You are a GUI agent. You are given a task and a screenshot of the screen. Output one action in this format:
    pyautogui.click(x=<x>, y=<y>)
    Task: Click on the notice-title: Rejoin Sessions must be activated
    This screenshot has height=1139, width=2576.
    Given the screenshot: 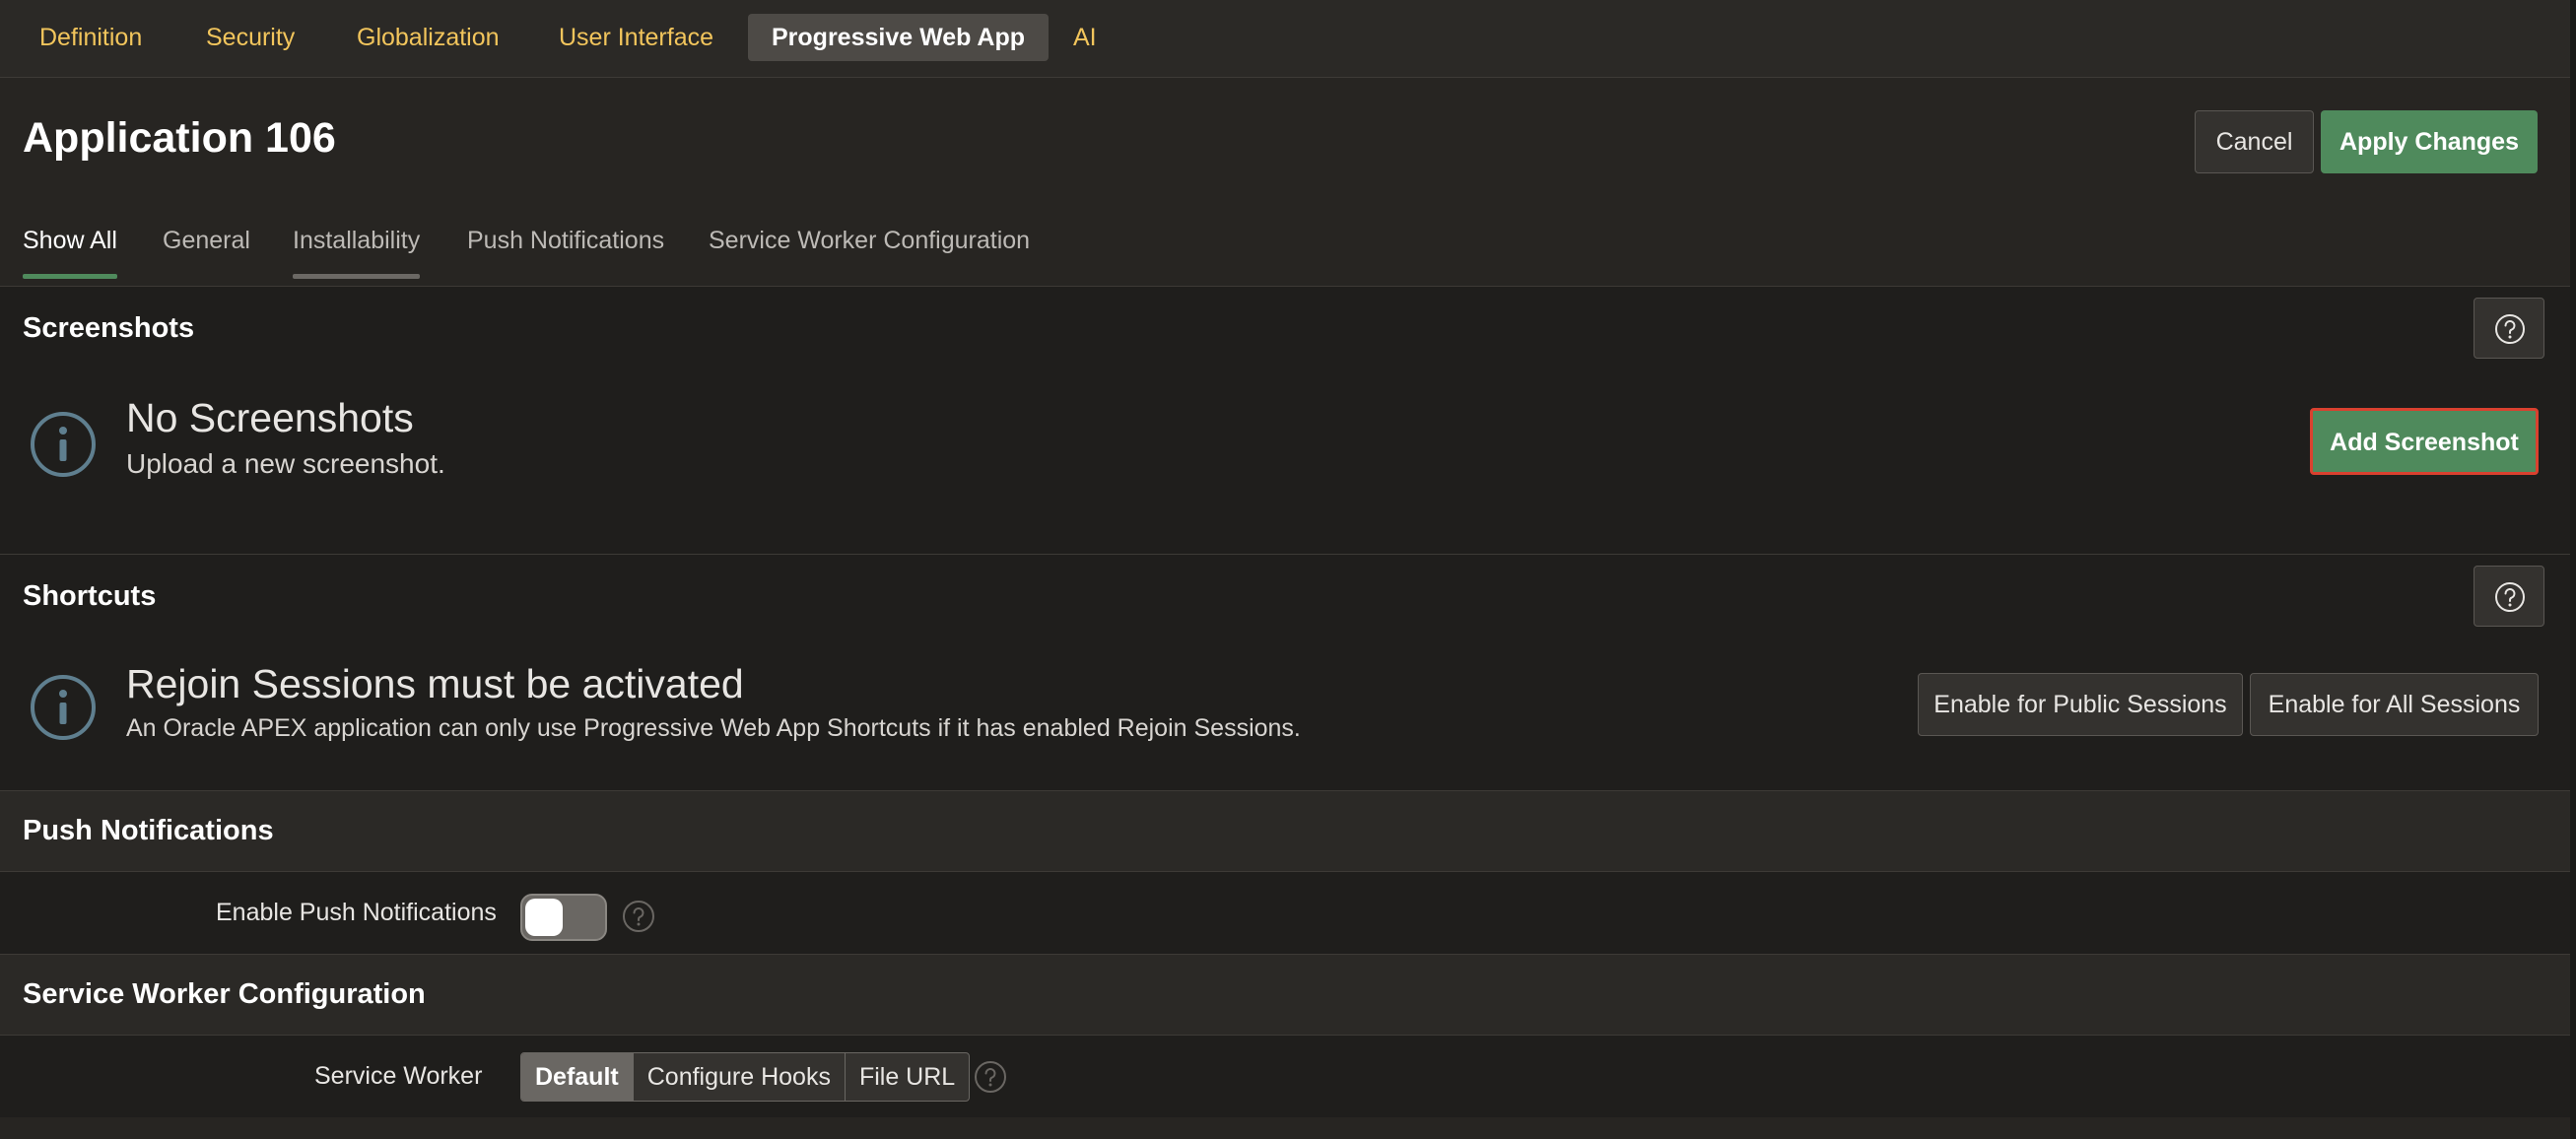 What is the action you would take?
    pyautogui.click(x=435, y=684)
    